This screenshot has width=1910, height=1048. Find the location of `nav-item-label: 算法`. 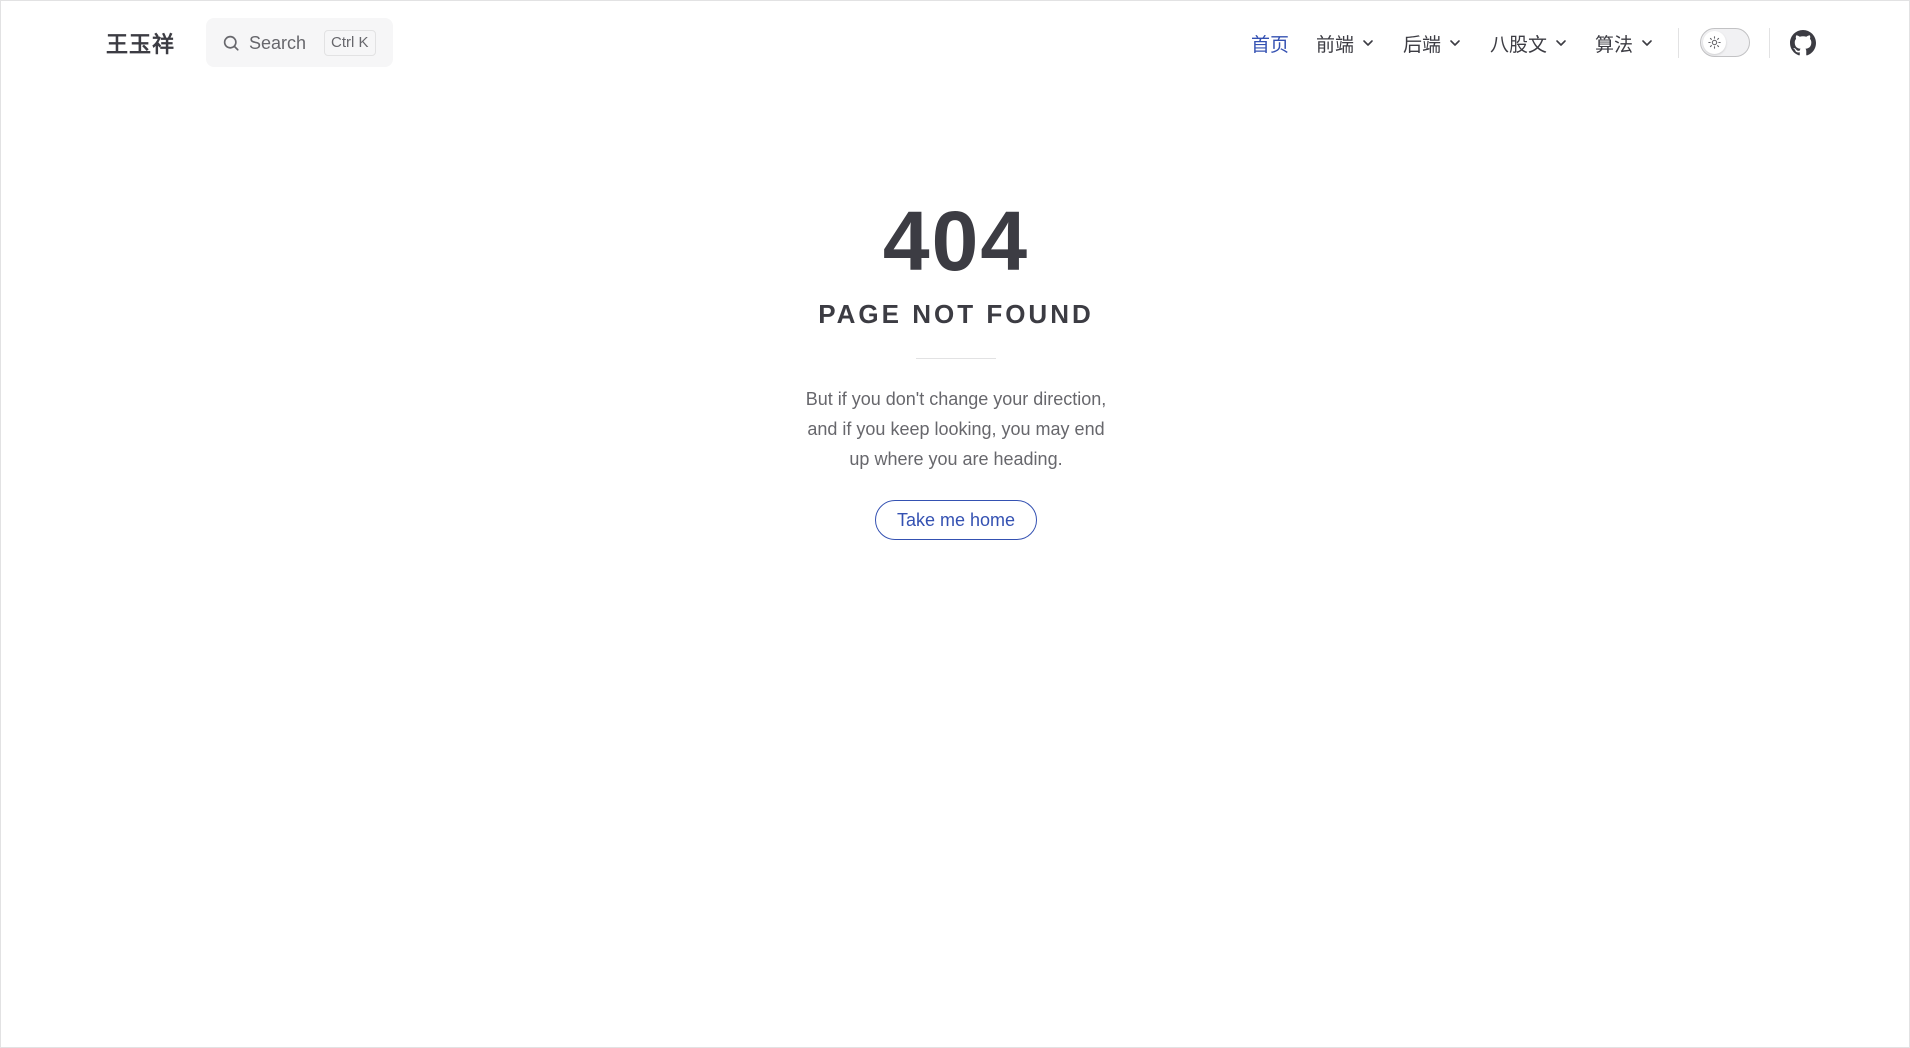

nav-item-label: 算法 is located at coordinates (1614, 45).